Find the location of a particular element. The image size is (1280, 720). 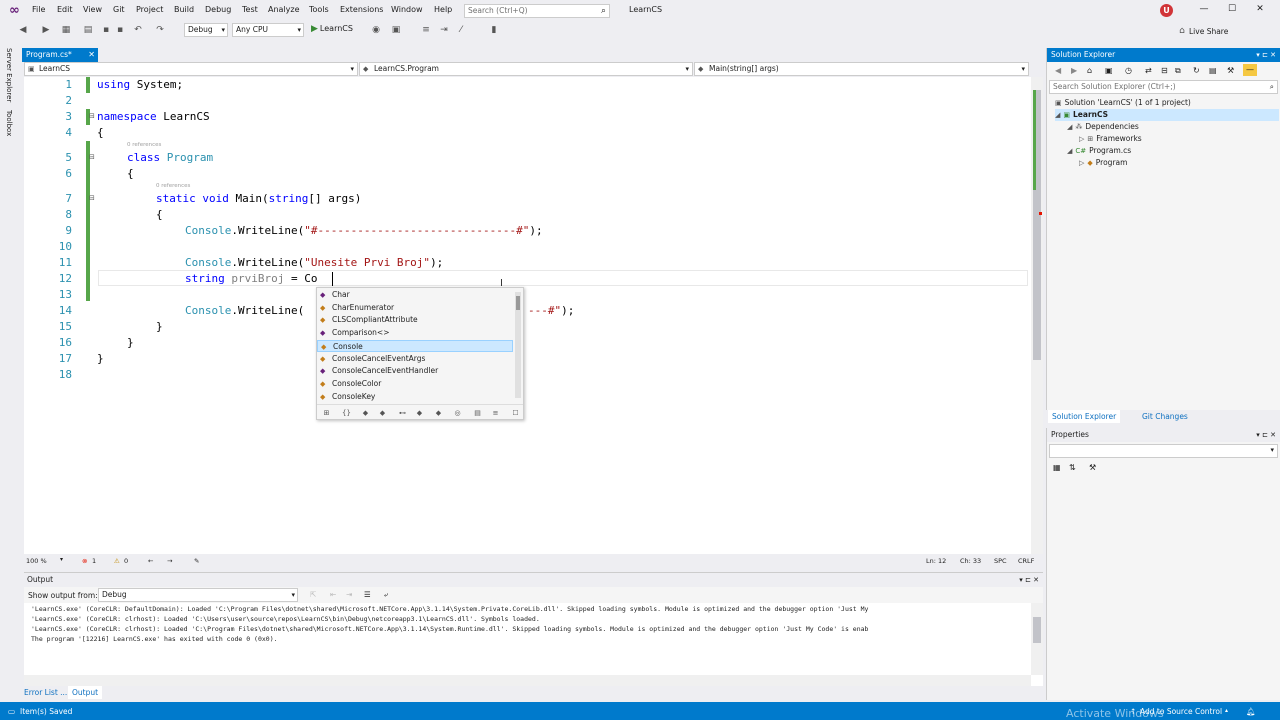

module-filter-icon: ◎ is located at coordinates (457, 413).